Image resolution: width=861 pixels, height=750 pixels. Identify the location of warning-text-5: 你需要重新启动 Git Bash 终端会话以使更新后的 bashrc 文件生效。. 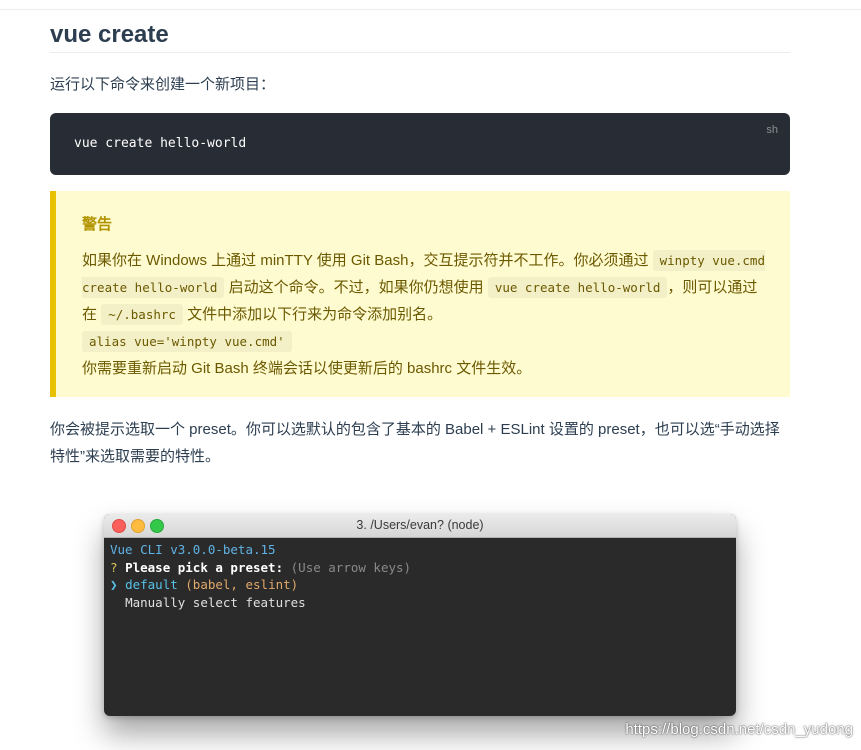
(307, 368).